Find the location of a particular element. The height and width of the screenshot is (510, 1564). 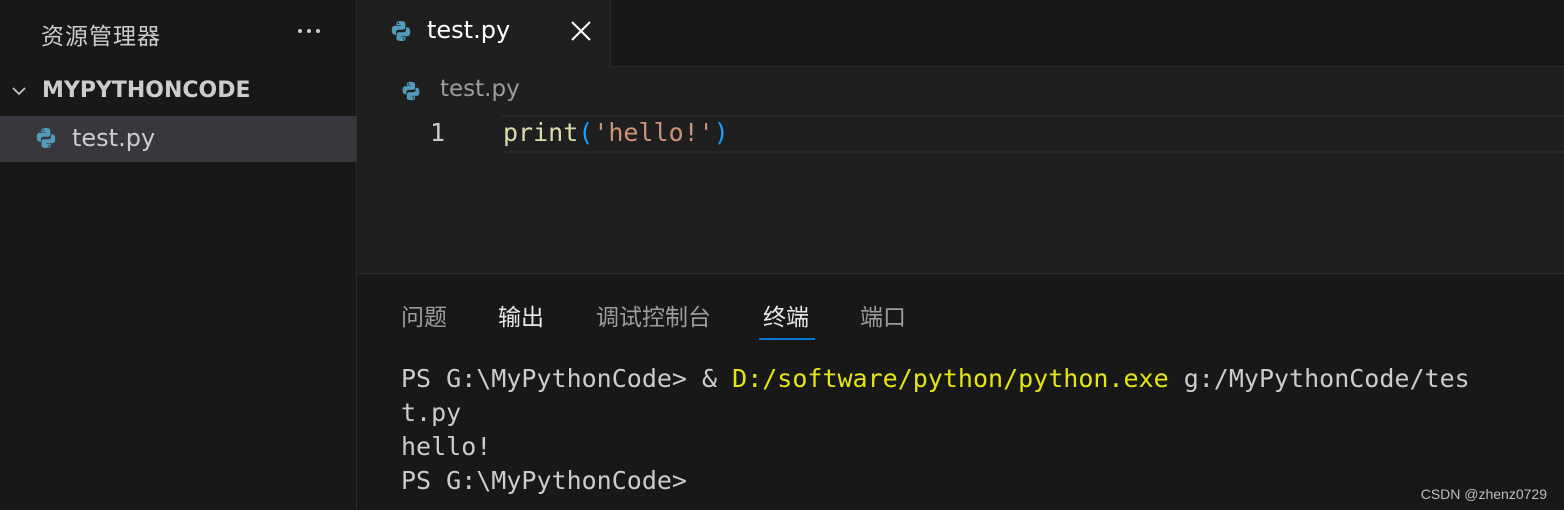

breadcrumb: test.py is located at coordinates (961, 92).